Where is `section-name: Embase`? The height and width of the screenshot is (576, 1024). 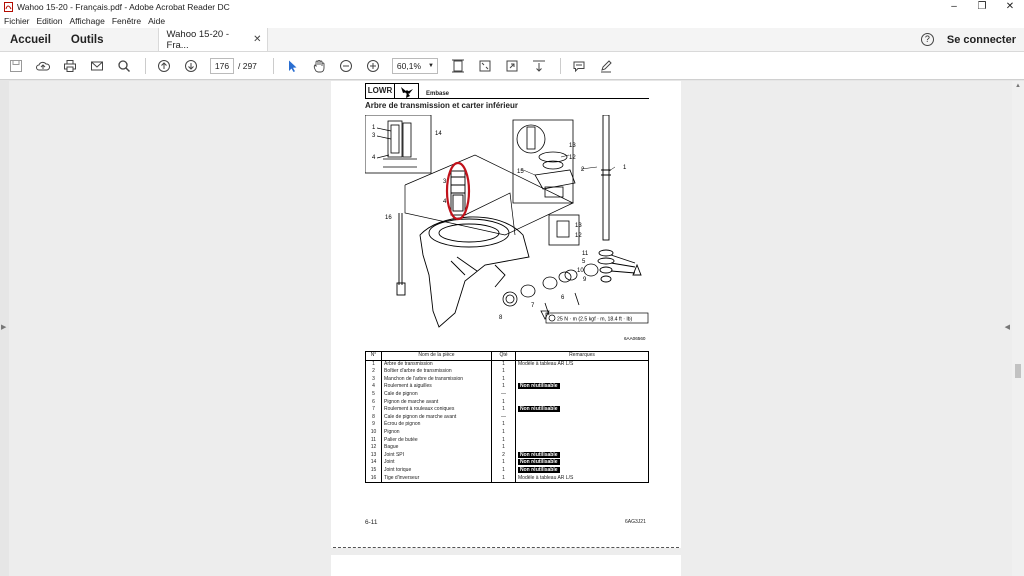
section-name: Embase is located at coordinates (438, 94).